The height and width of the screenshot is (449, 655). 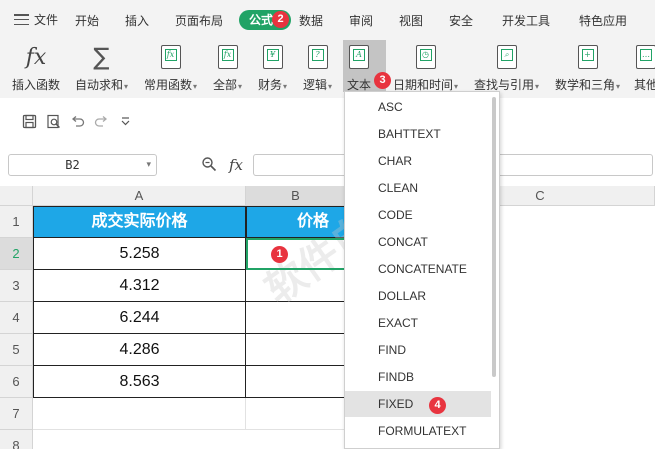 I want to click on function-item-concat: CONCAT, so click(x=418, y=242).